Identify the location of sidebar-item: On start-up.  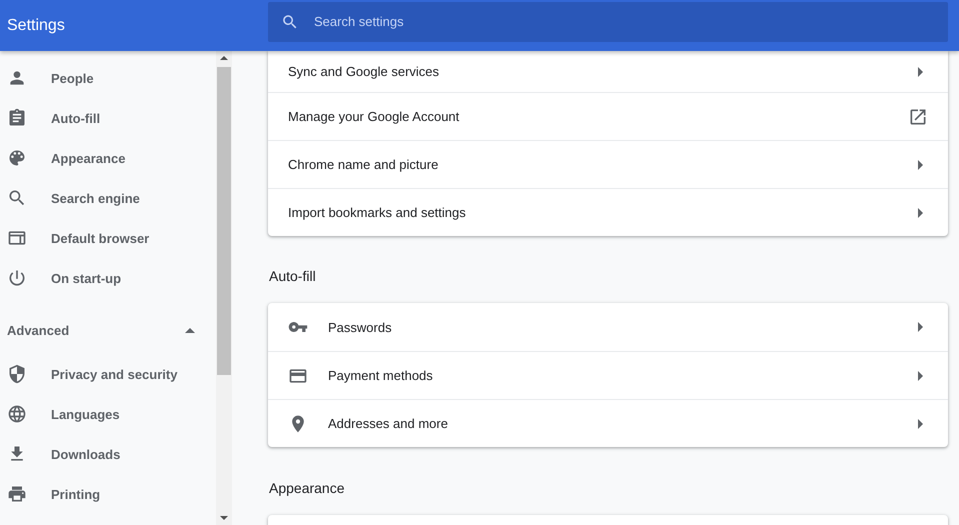
(108, 278).